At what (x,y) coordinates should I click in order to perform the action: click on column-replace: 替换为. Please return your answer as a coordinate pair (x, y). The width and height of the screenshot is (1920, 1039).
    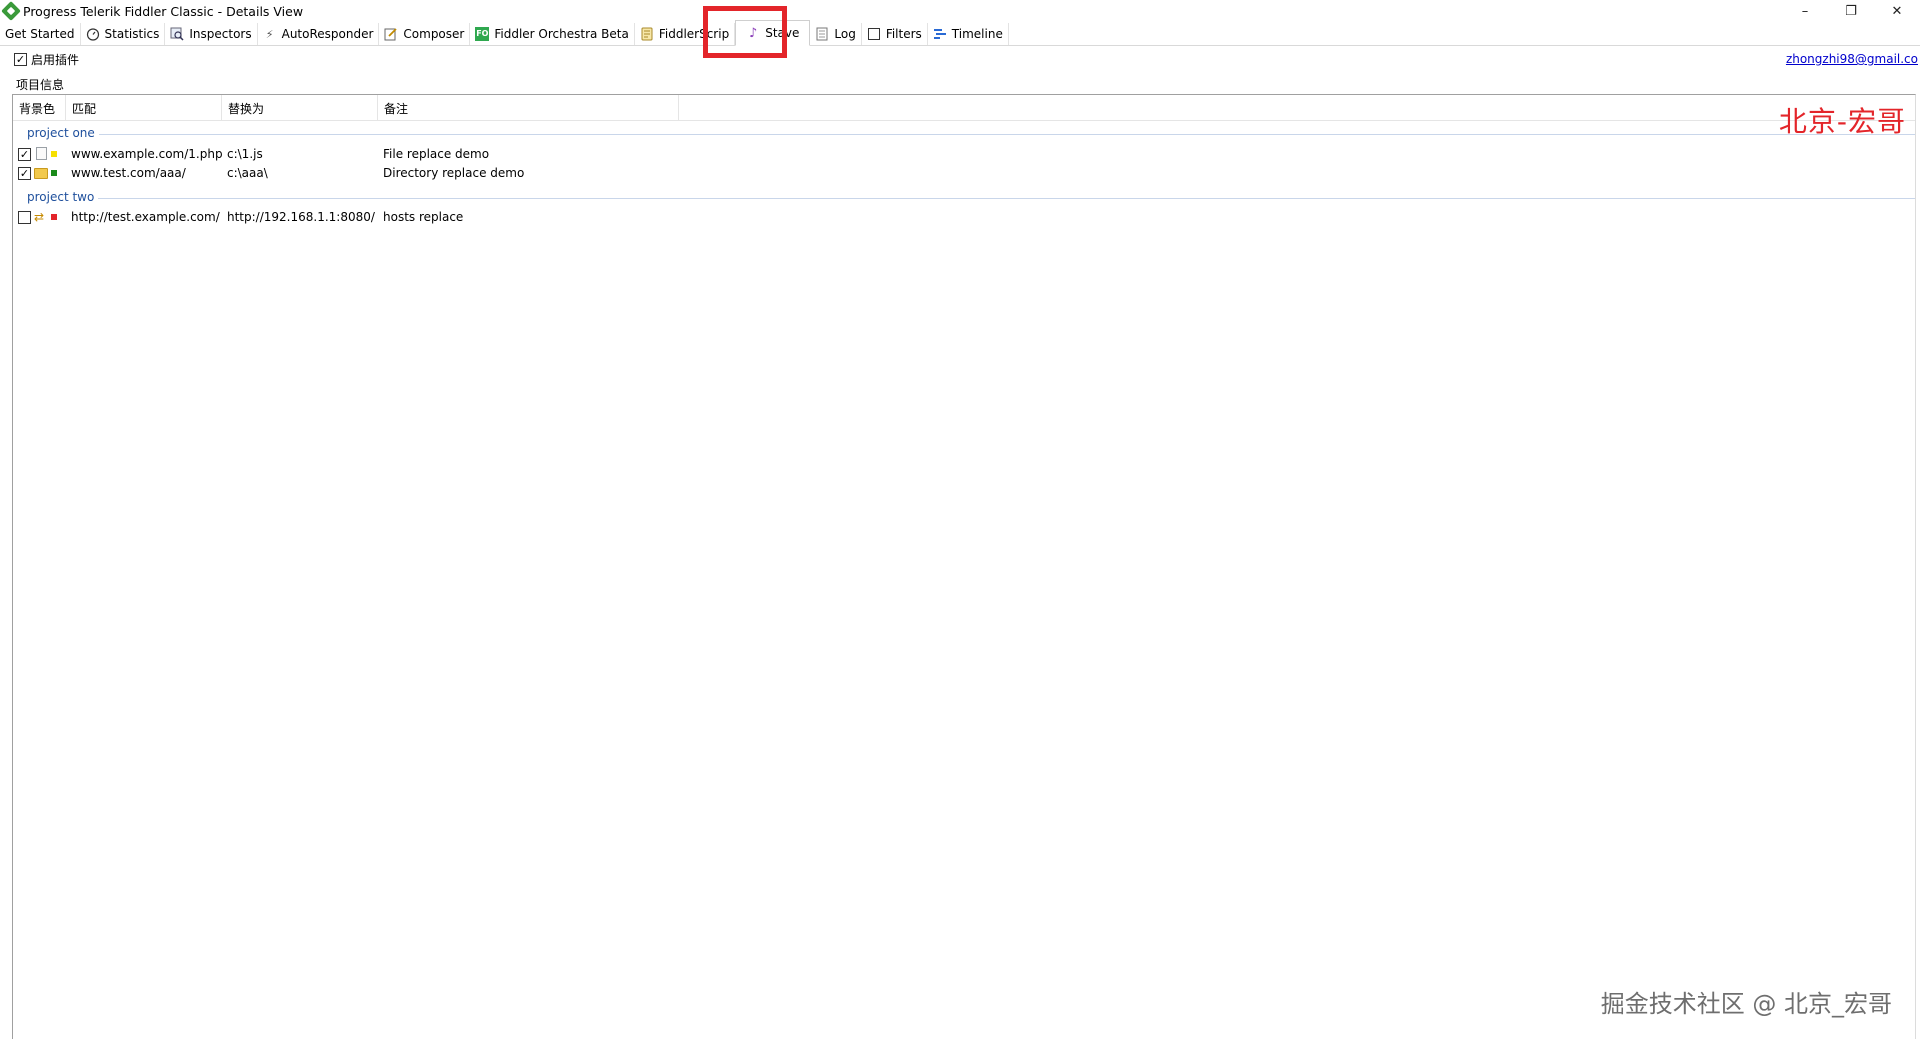
    Looking at the image, I should click on (300, 108).